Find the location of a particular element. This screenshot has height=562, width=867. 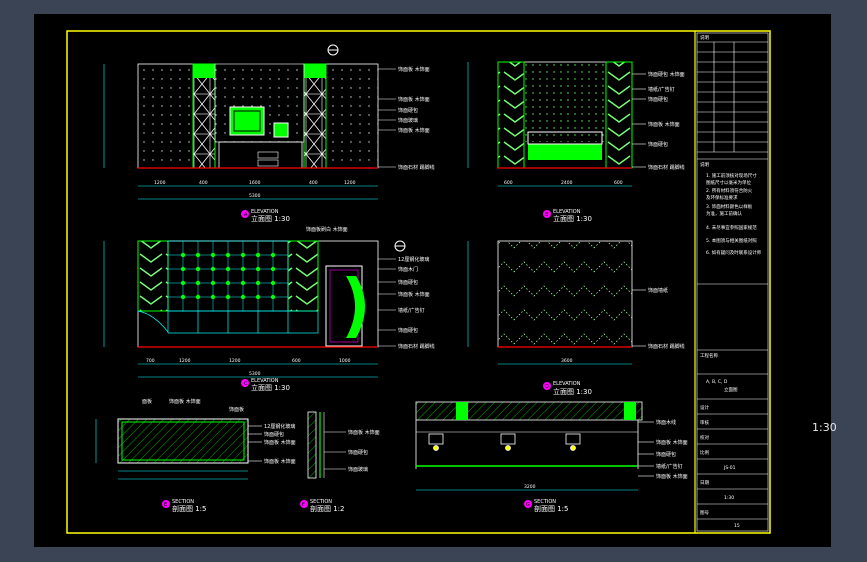

elev-b-caption-cn: 立面图 1:30 is located at coordinates (572, 218).